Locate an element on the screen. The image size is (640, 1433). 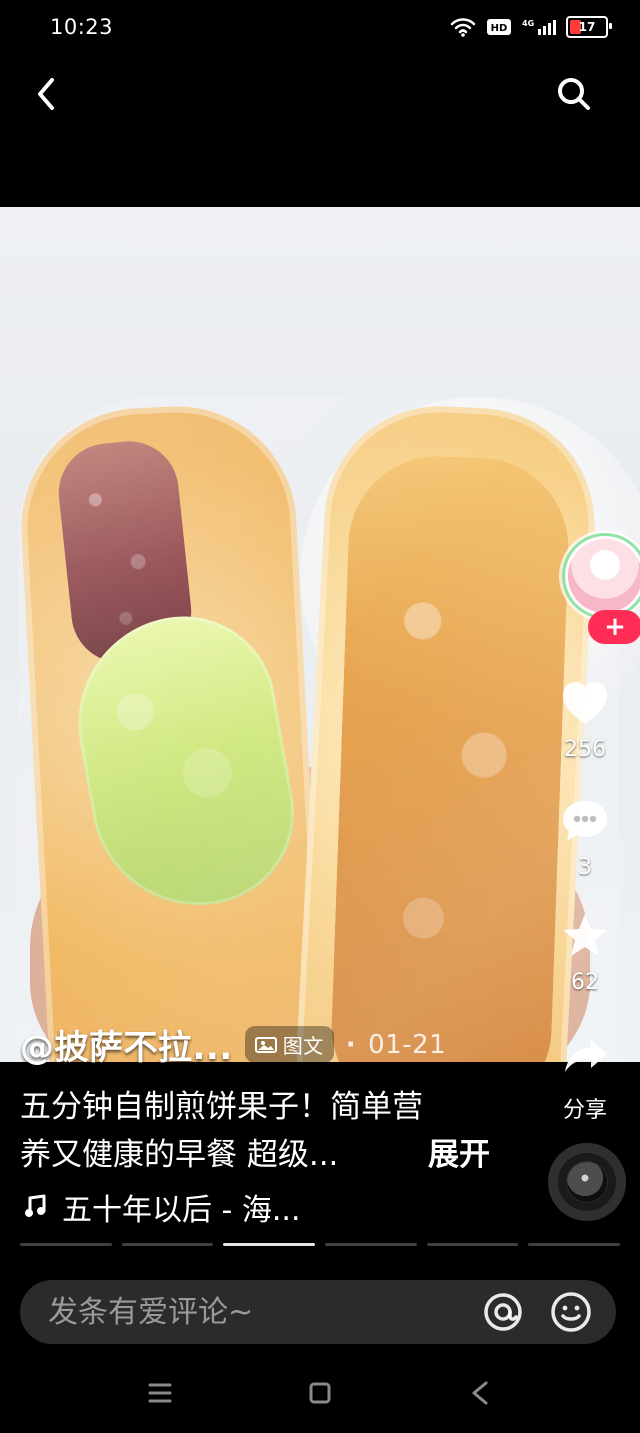
author-avatar-wrap: + is located at coordinates (598, 587).